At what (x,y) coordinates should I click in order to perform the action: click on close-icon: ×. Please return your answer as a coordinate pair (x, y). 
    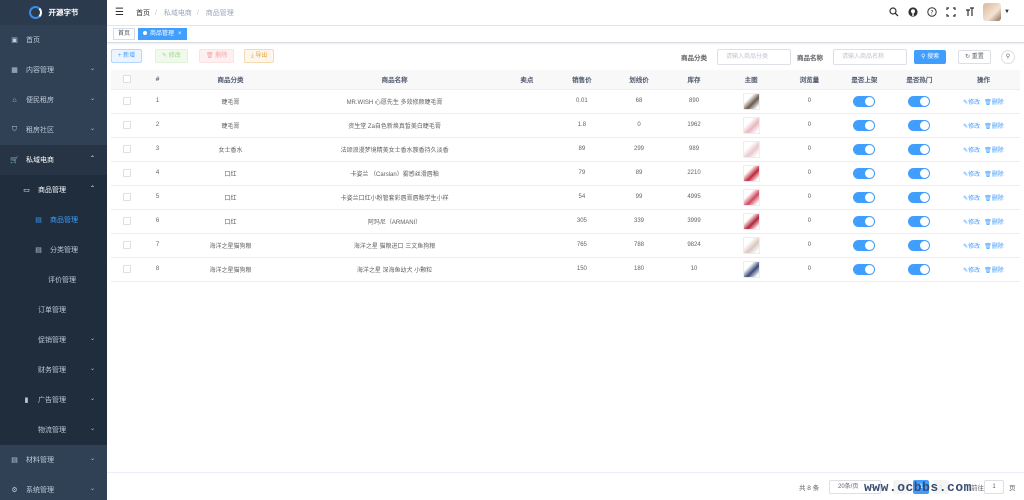
    Looking at the image, I should click on (180, 34).